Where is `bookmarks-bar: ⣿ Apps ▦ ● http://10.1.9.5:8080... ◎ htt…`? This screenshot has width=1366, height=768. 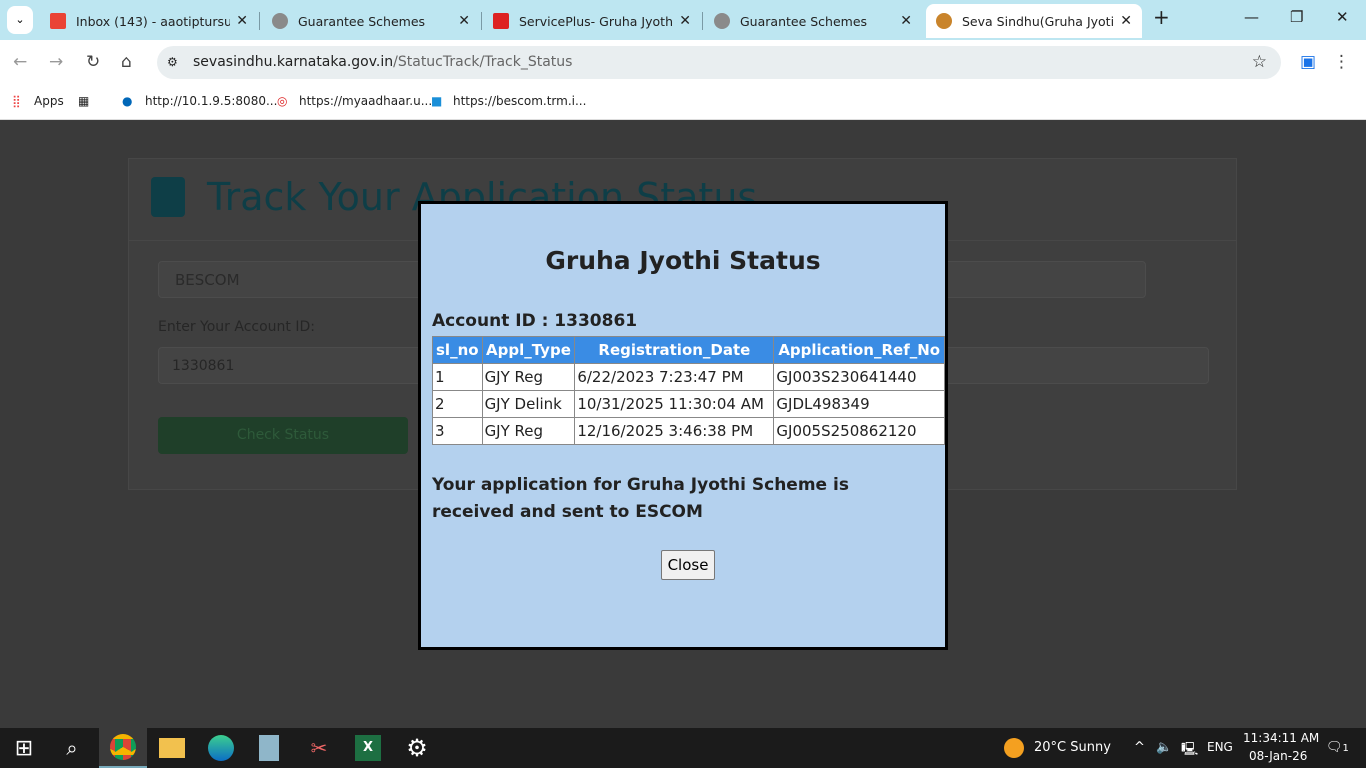
bookmarks-bar: ⣿ Apps ▦ ● http://10.1.9.5:8080... ◎ htt… is located at coordinates (683, 102).